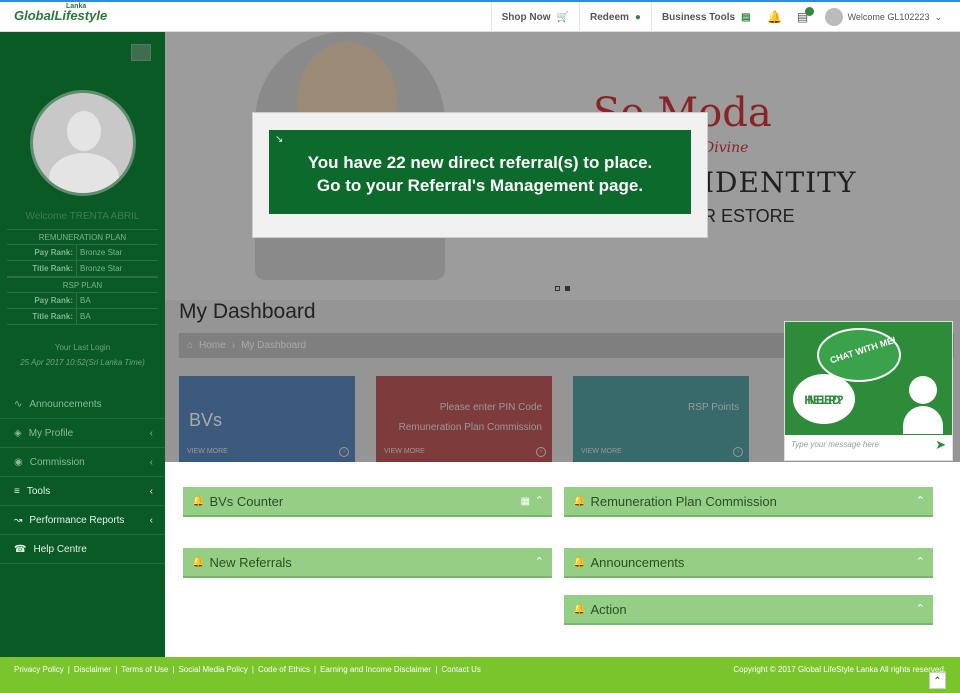 The image size is (960, 693). Describe the element at coordinates (17, 491) in the screenshot. I see `layers-icon: ≡` at that location.